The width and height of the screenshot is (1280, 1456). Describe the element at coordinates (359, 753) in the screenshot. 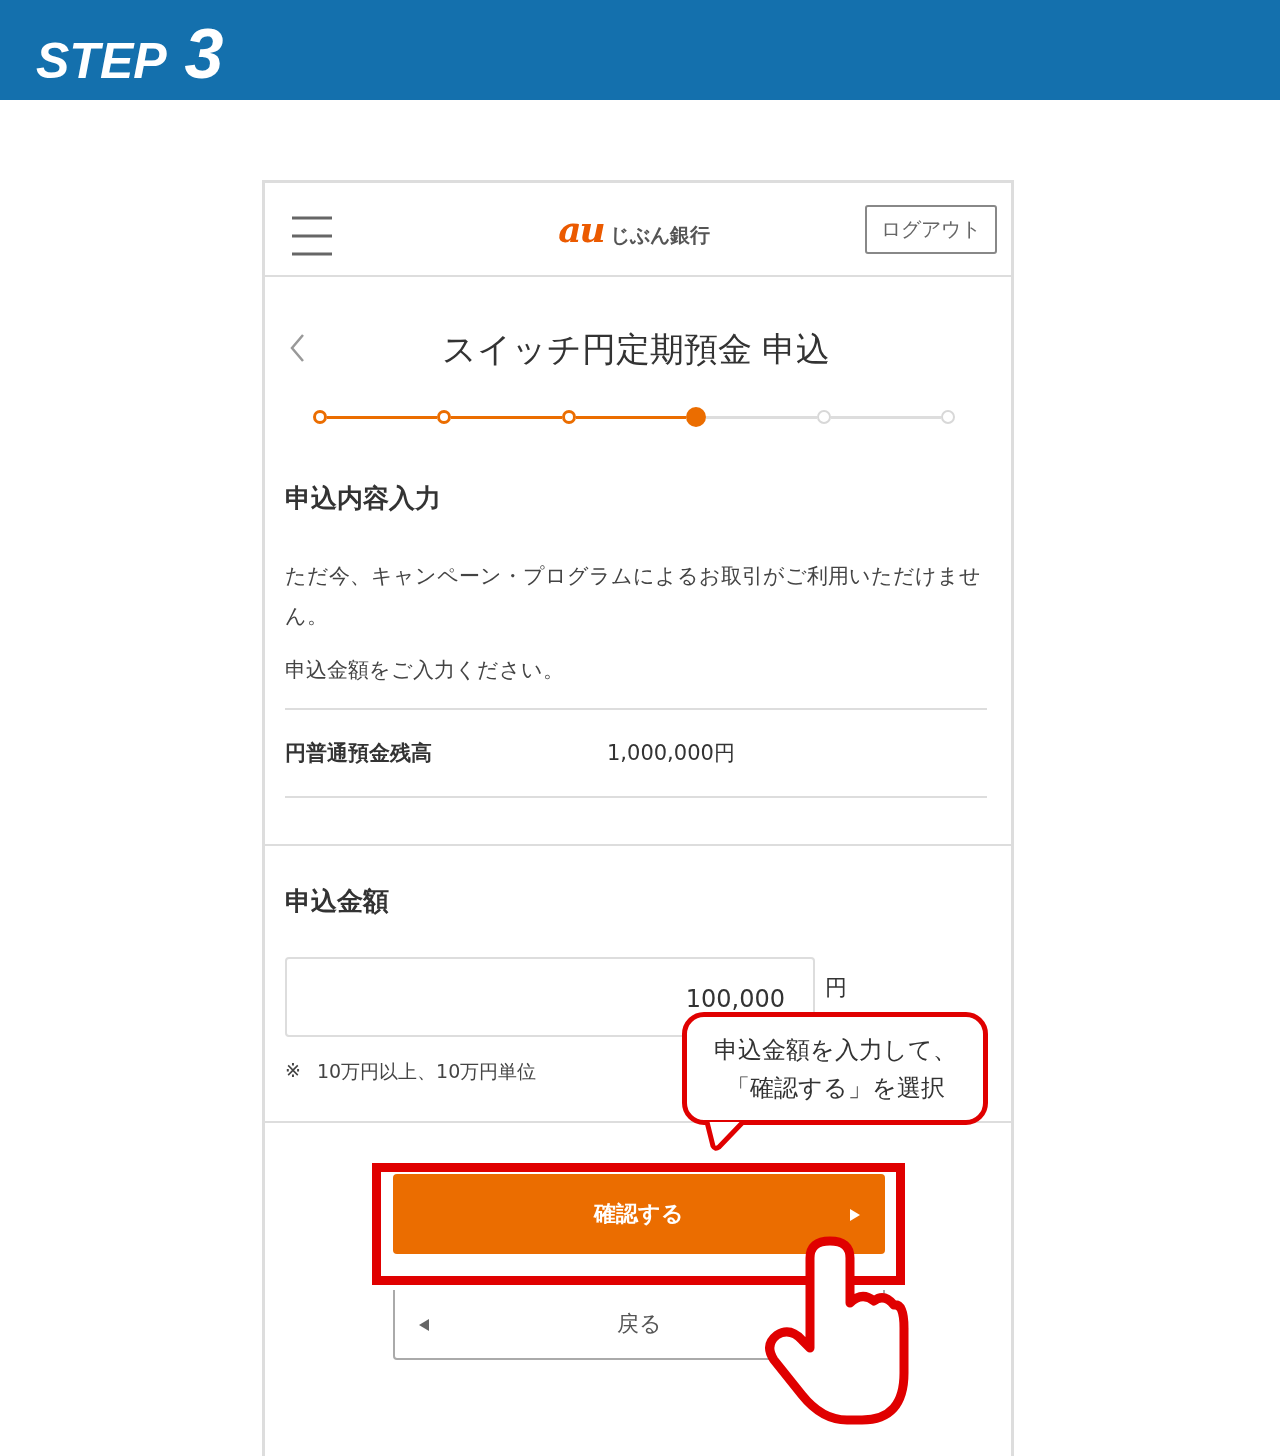

I see `balance-label: 円普通預金残高` at that location.